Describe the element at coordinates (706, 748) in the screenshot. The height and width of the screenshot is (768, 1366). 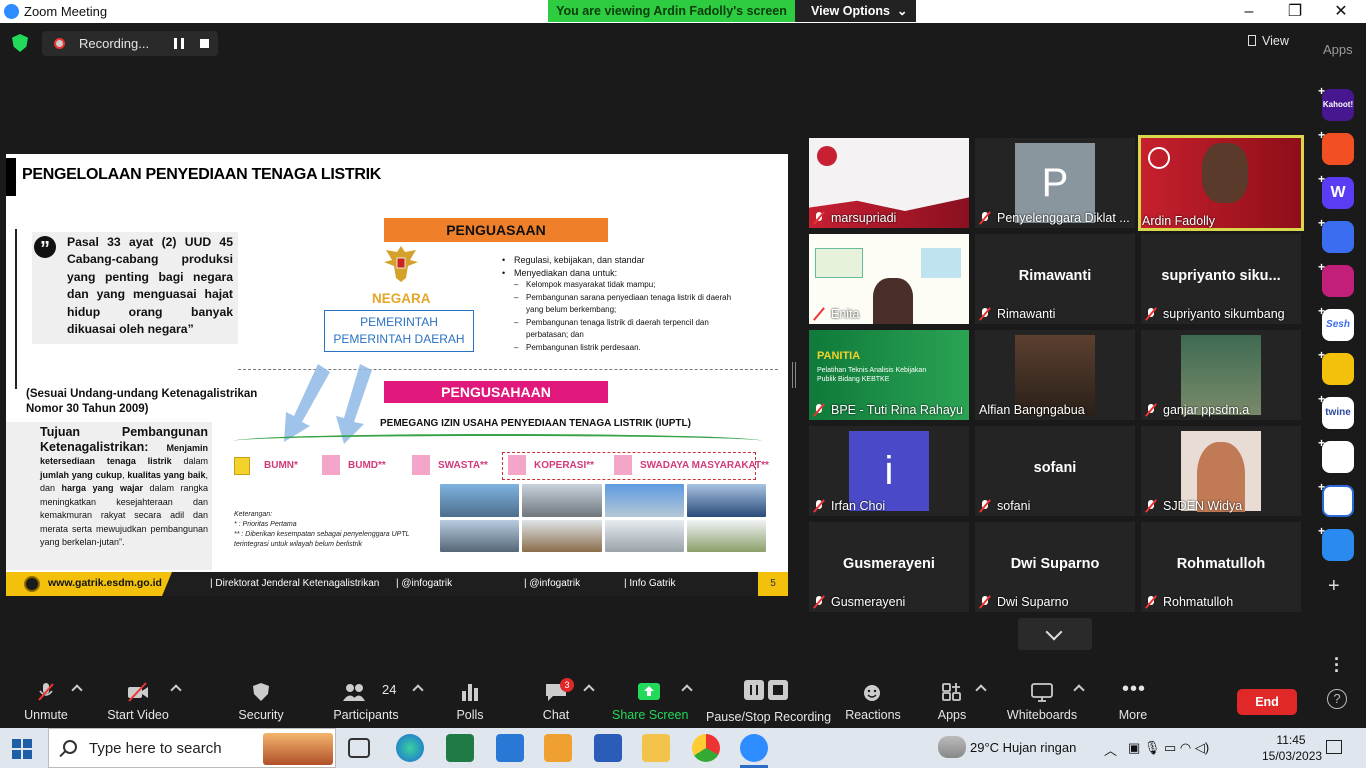
I see `chrome-icon` at that location.